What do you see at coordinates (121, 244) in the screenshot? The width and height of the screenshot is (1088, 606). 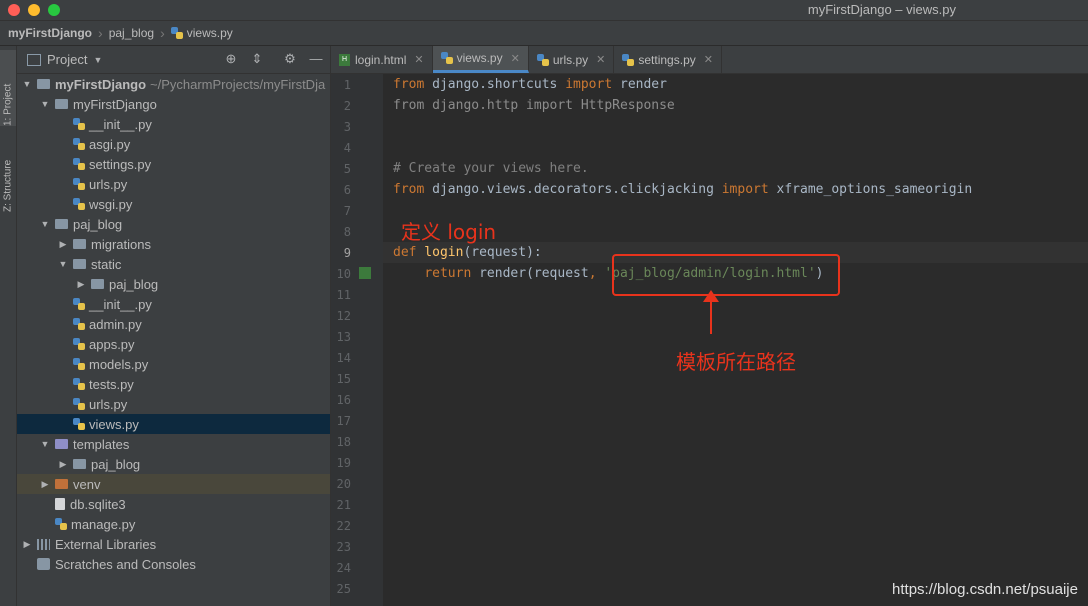 I see `tree-item-label: migrations` at bounding box center [121, 244].